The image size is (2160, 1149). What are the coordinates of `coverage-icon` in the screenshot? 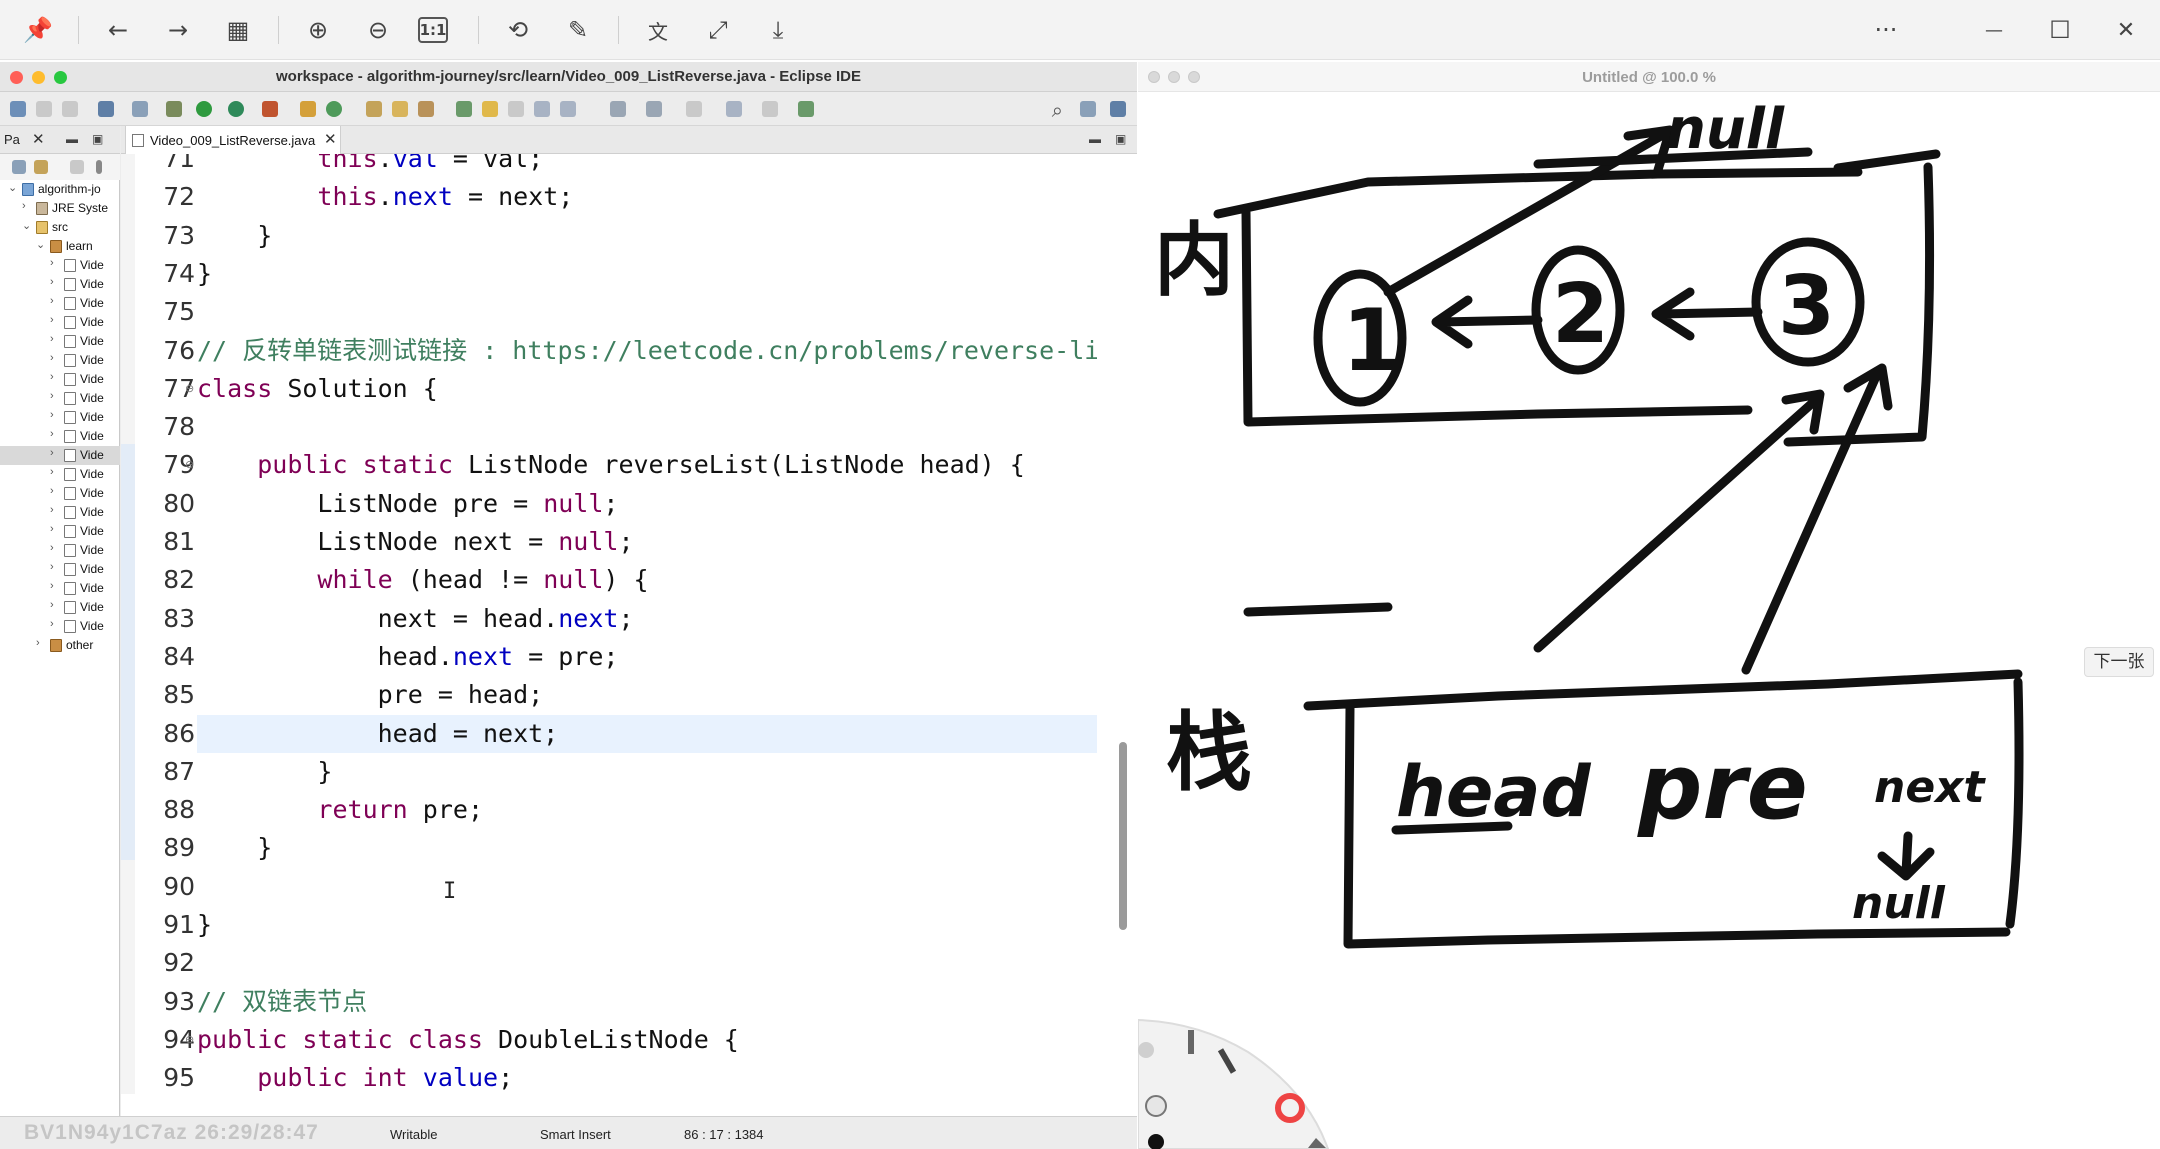 It's located at (236, 109).